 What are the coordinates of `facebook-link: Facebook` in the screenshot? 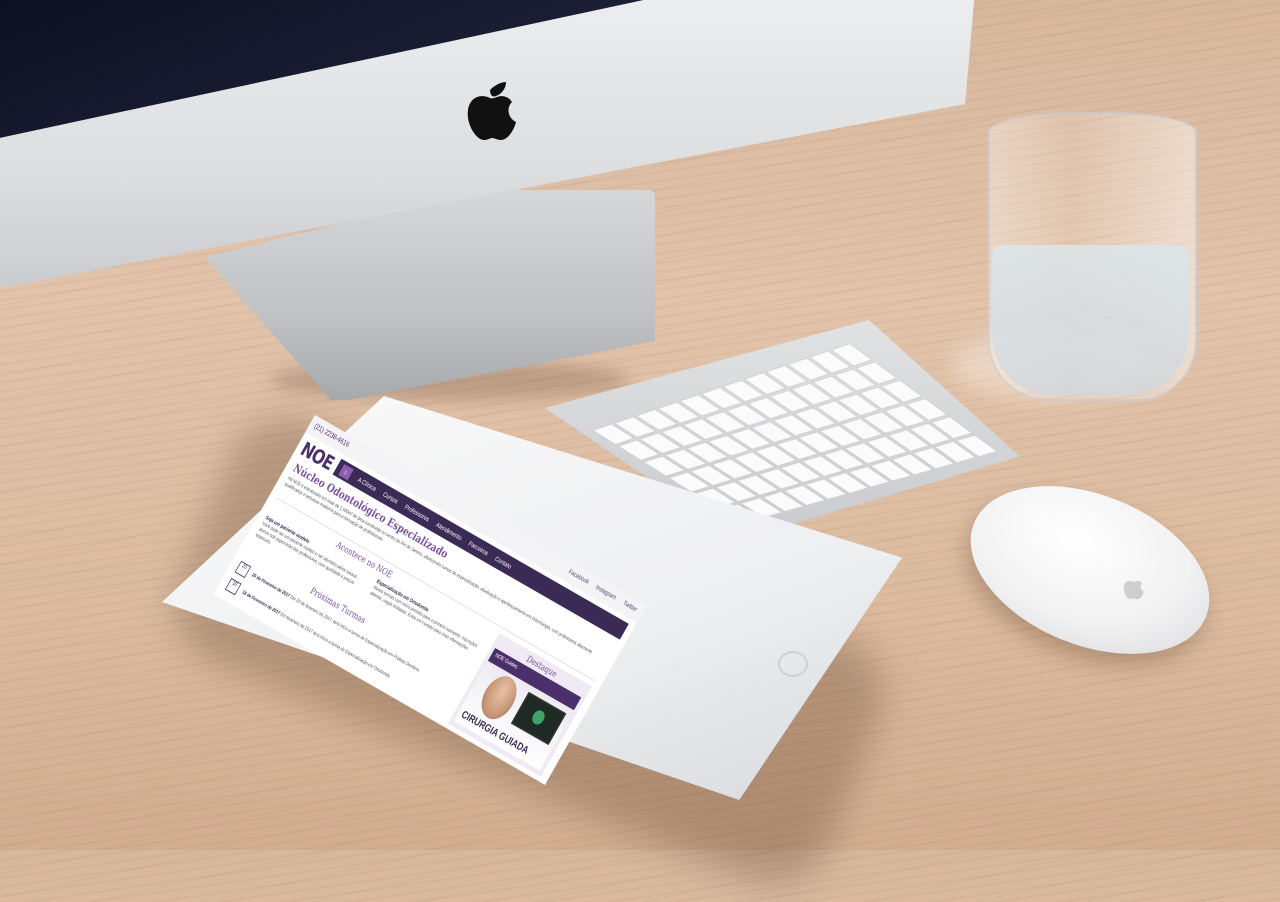 It's located at (578, 577).